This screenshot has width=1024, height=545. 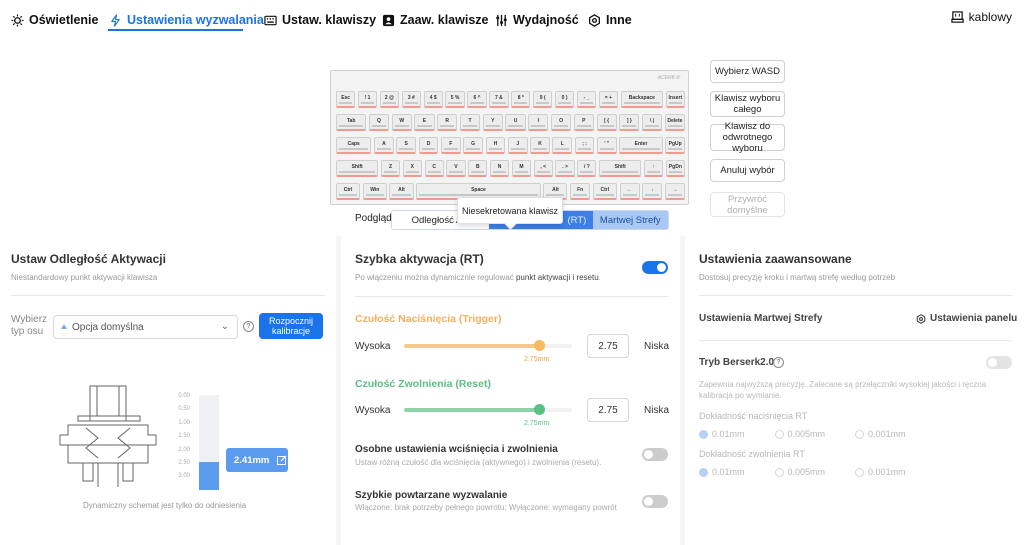 What do you see at coordinates (675, 99) in the screenshot?
I see `key-0-14: Insert` at bounding box center [675, 99].